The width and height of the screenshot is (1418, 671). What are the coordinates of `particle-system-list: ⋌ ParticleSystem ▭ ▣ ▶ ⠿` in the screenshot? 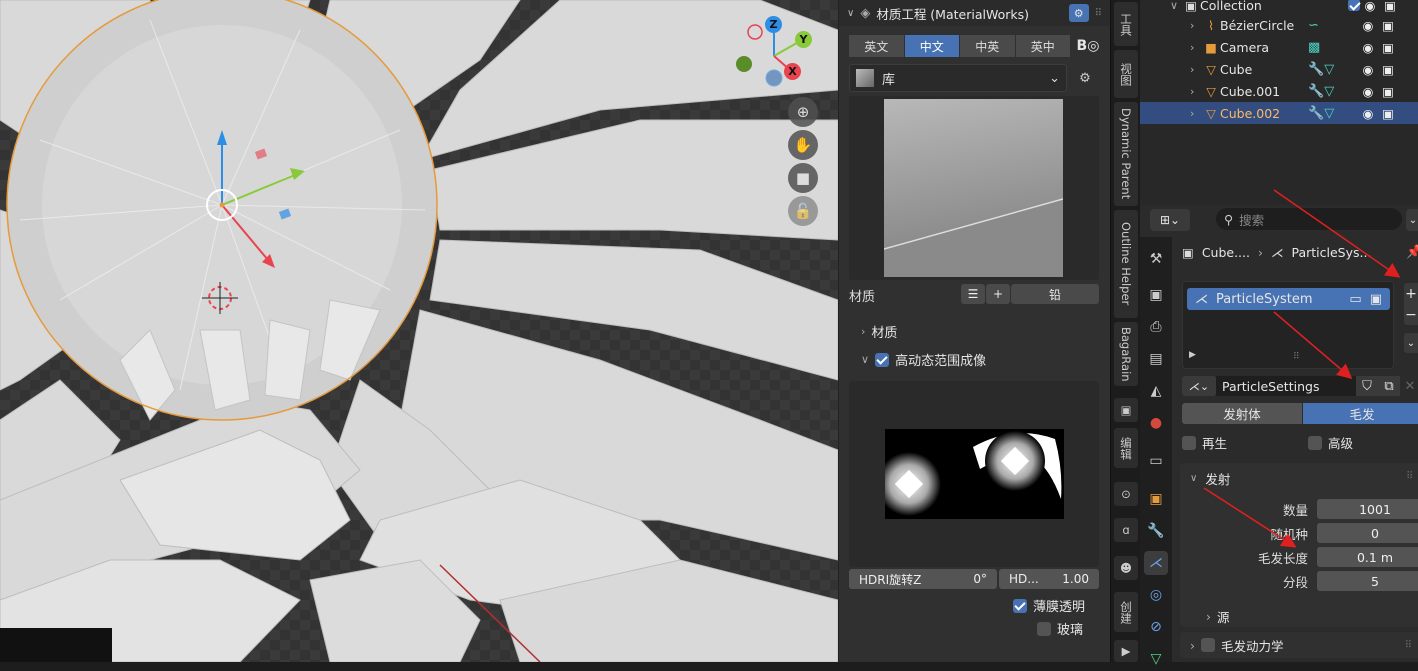 It's located at (1288, 325).